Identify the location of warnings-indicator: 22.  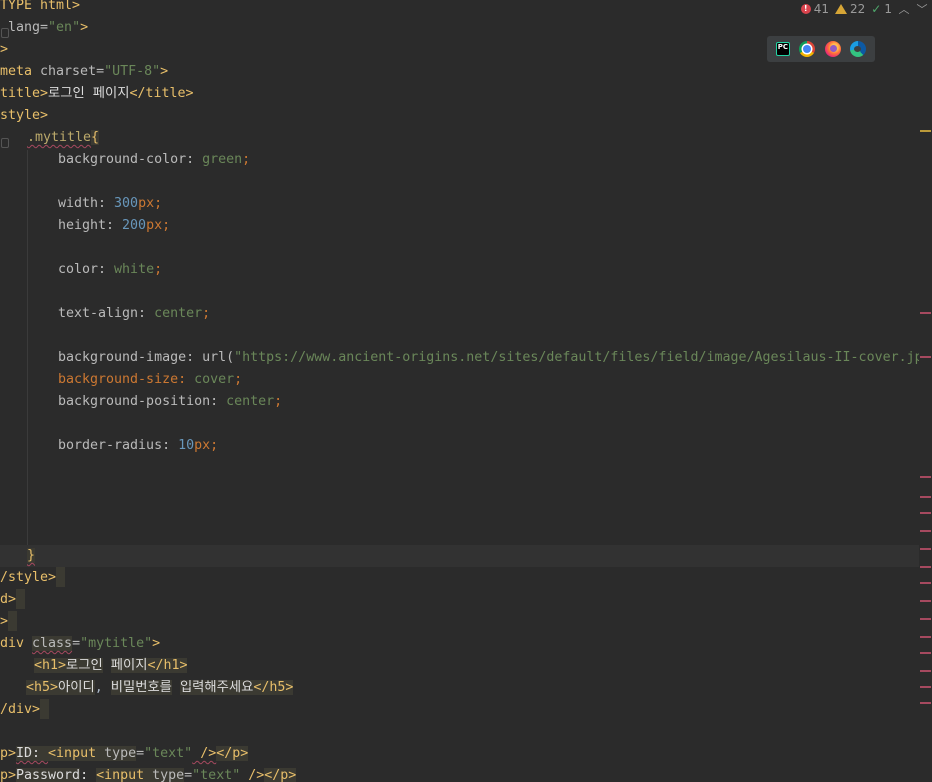
(850, 9).